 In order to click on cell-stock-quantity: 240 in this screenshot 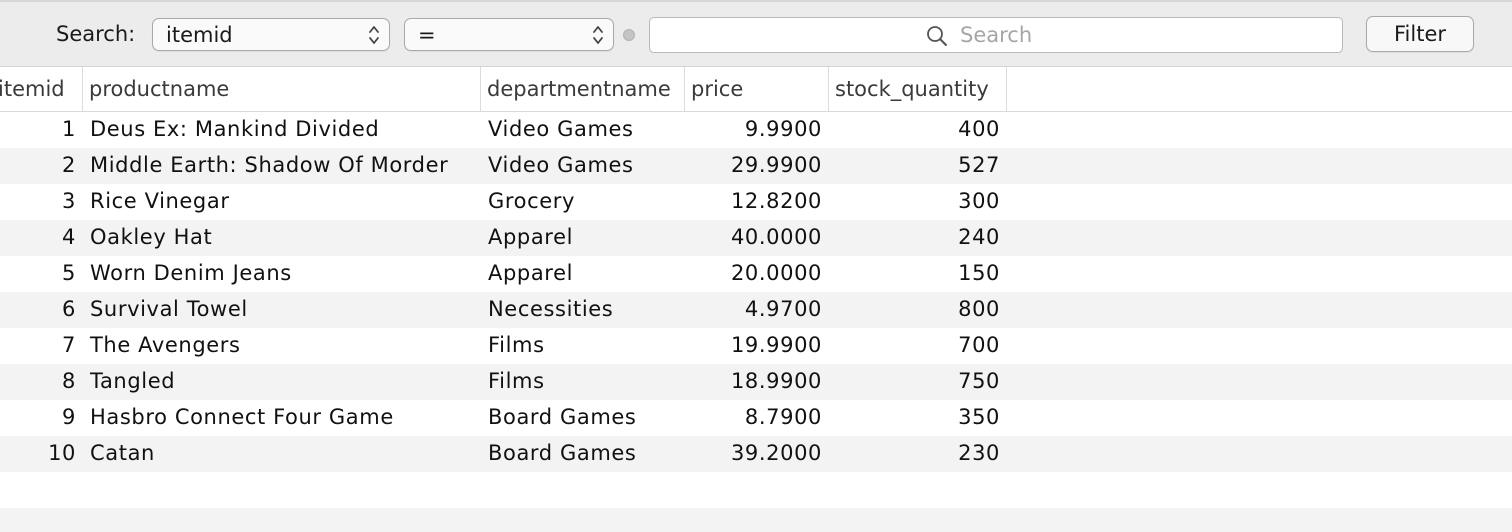, I will do `click(979, 237)`.